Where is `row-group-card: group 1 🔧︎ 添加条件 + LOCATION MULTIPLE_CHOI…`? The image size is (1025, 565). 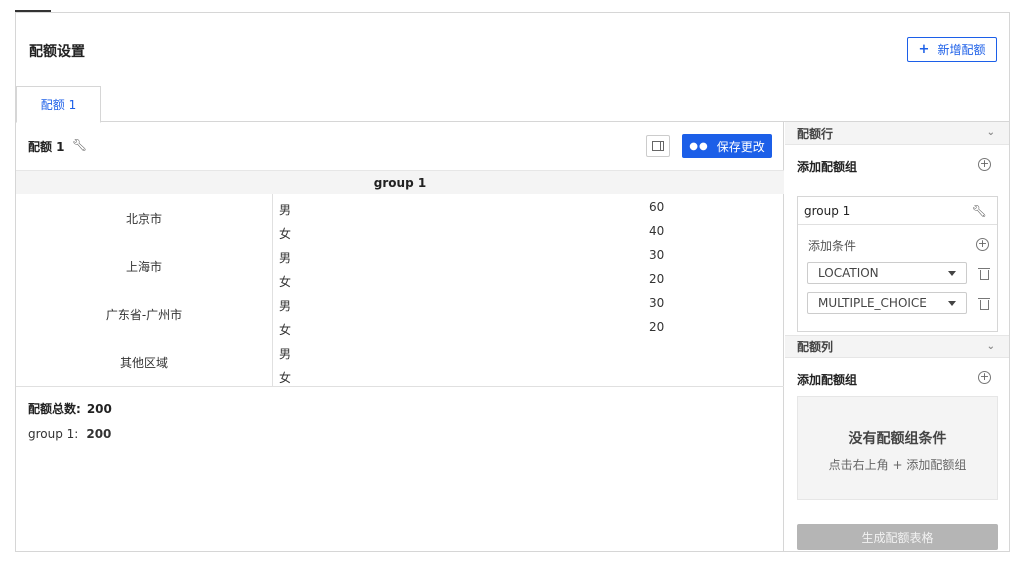
row-group-card: group 1 🔧︎ 添加条件 + LOCATION MULTIPLE_CHOI… is located at coordinates (897, 264).